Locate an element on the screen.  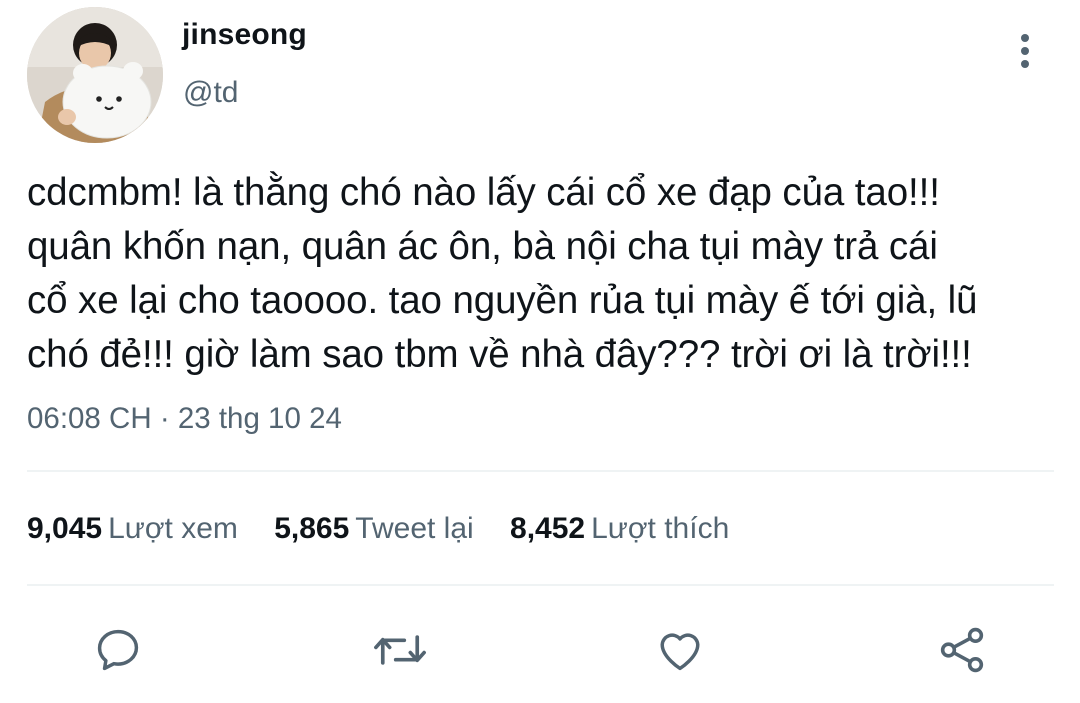
retweet-button is located at coordinates (400, 650).